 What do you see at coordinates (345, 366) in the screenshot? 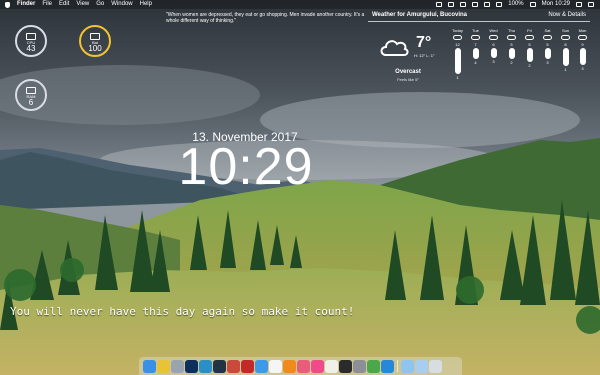
I see `console-icon` at bounding box center [345, 366].